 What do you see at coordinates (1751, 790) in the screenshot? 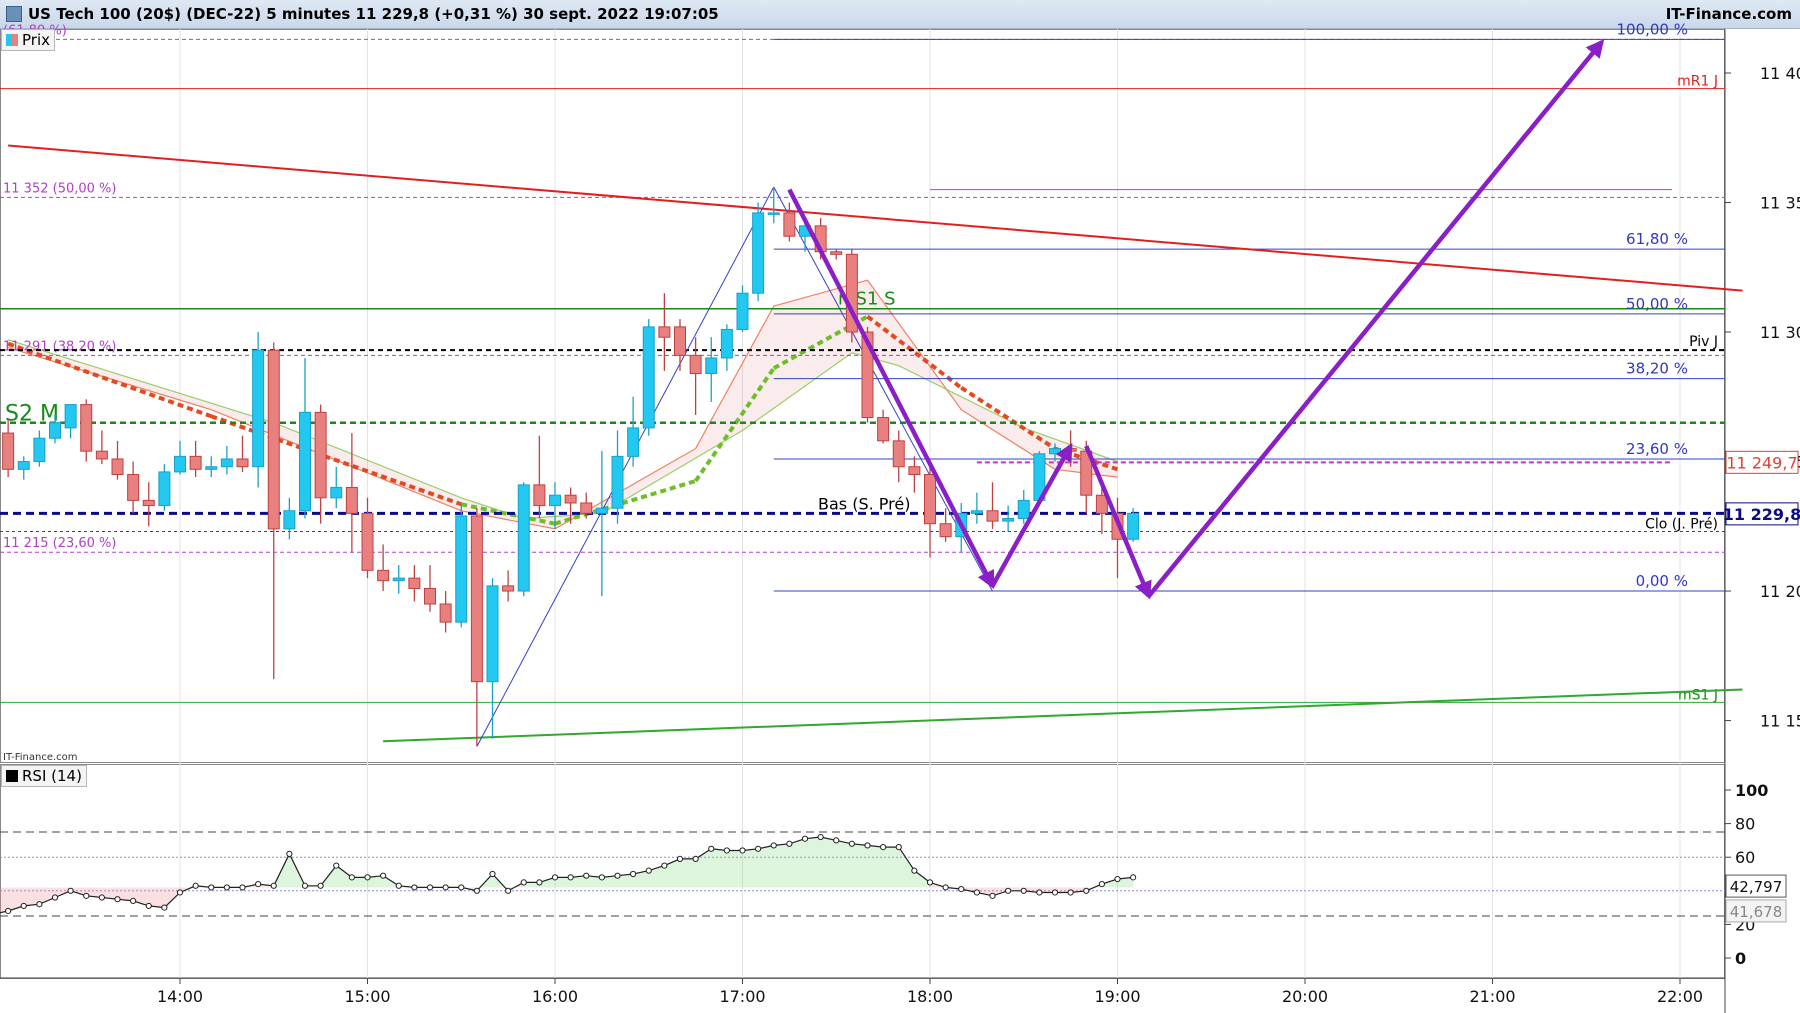
I see `rsi-y-tick-label: 100` at bounding box center [1751, 790].